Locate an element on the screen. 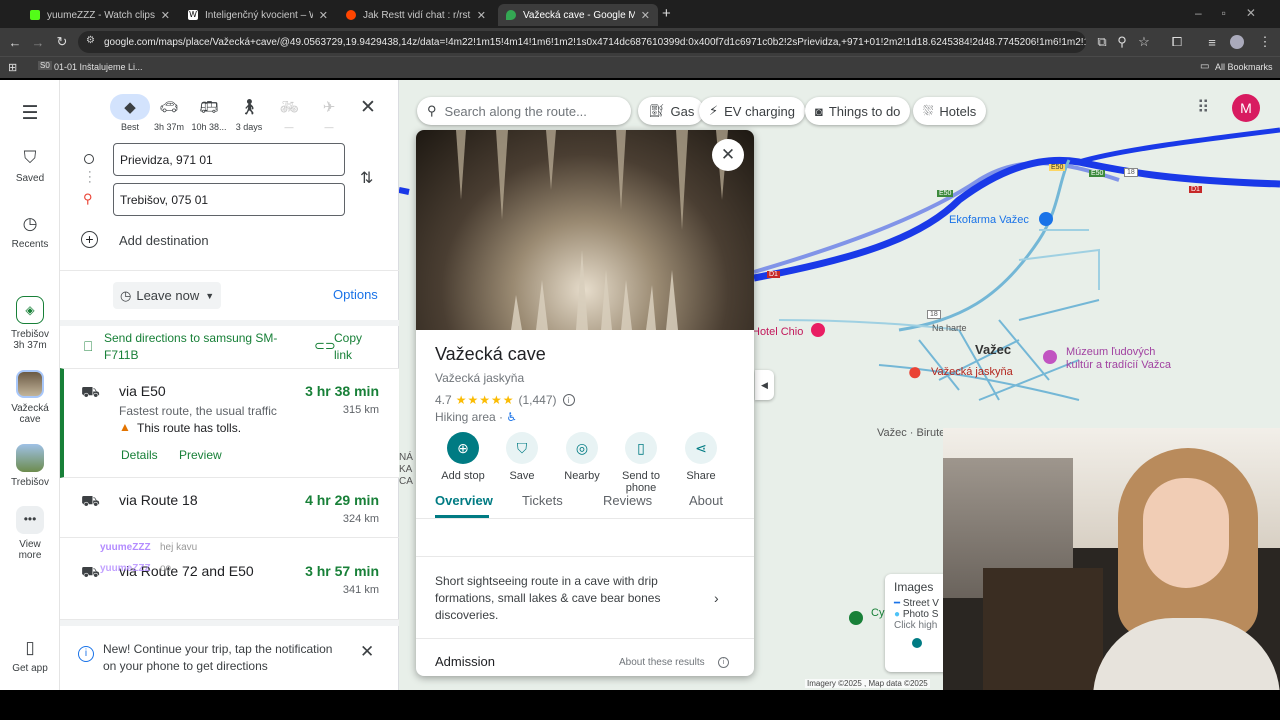 This screenshot has height=720, width=1280. map-label-muzeum-b: kultúr a tradícií Važca is located at coordinates (1118, 365).